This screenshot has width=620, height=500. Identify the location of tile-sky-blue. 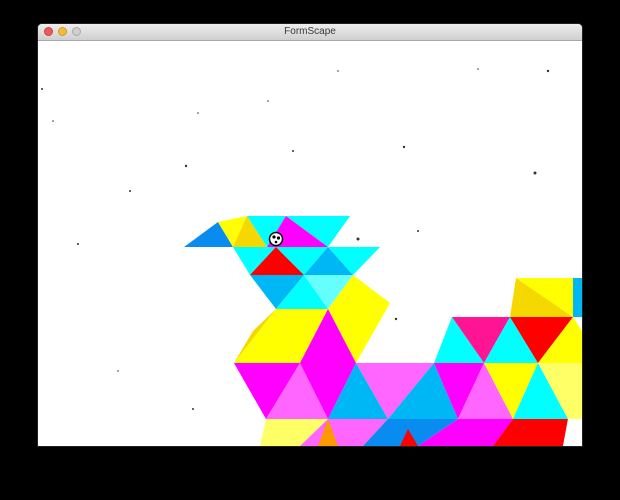
(577, 297).